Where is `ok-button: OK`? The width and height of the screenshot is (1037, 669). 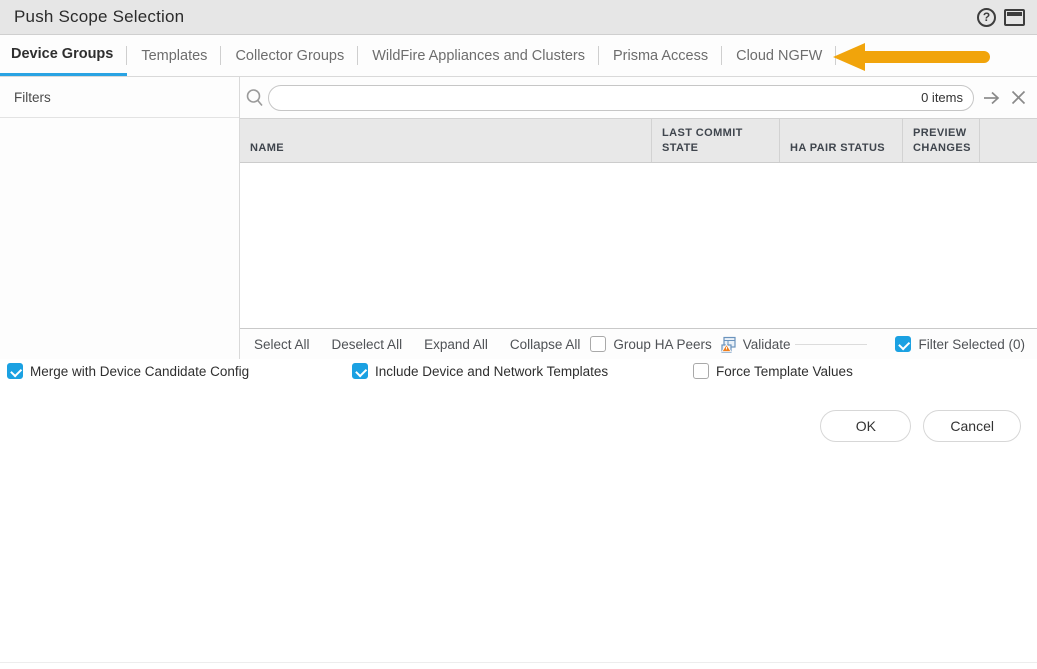
ok-button: OK is located at coordinates (866, 426).